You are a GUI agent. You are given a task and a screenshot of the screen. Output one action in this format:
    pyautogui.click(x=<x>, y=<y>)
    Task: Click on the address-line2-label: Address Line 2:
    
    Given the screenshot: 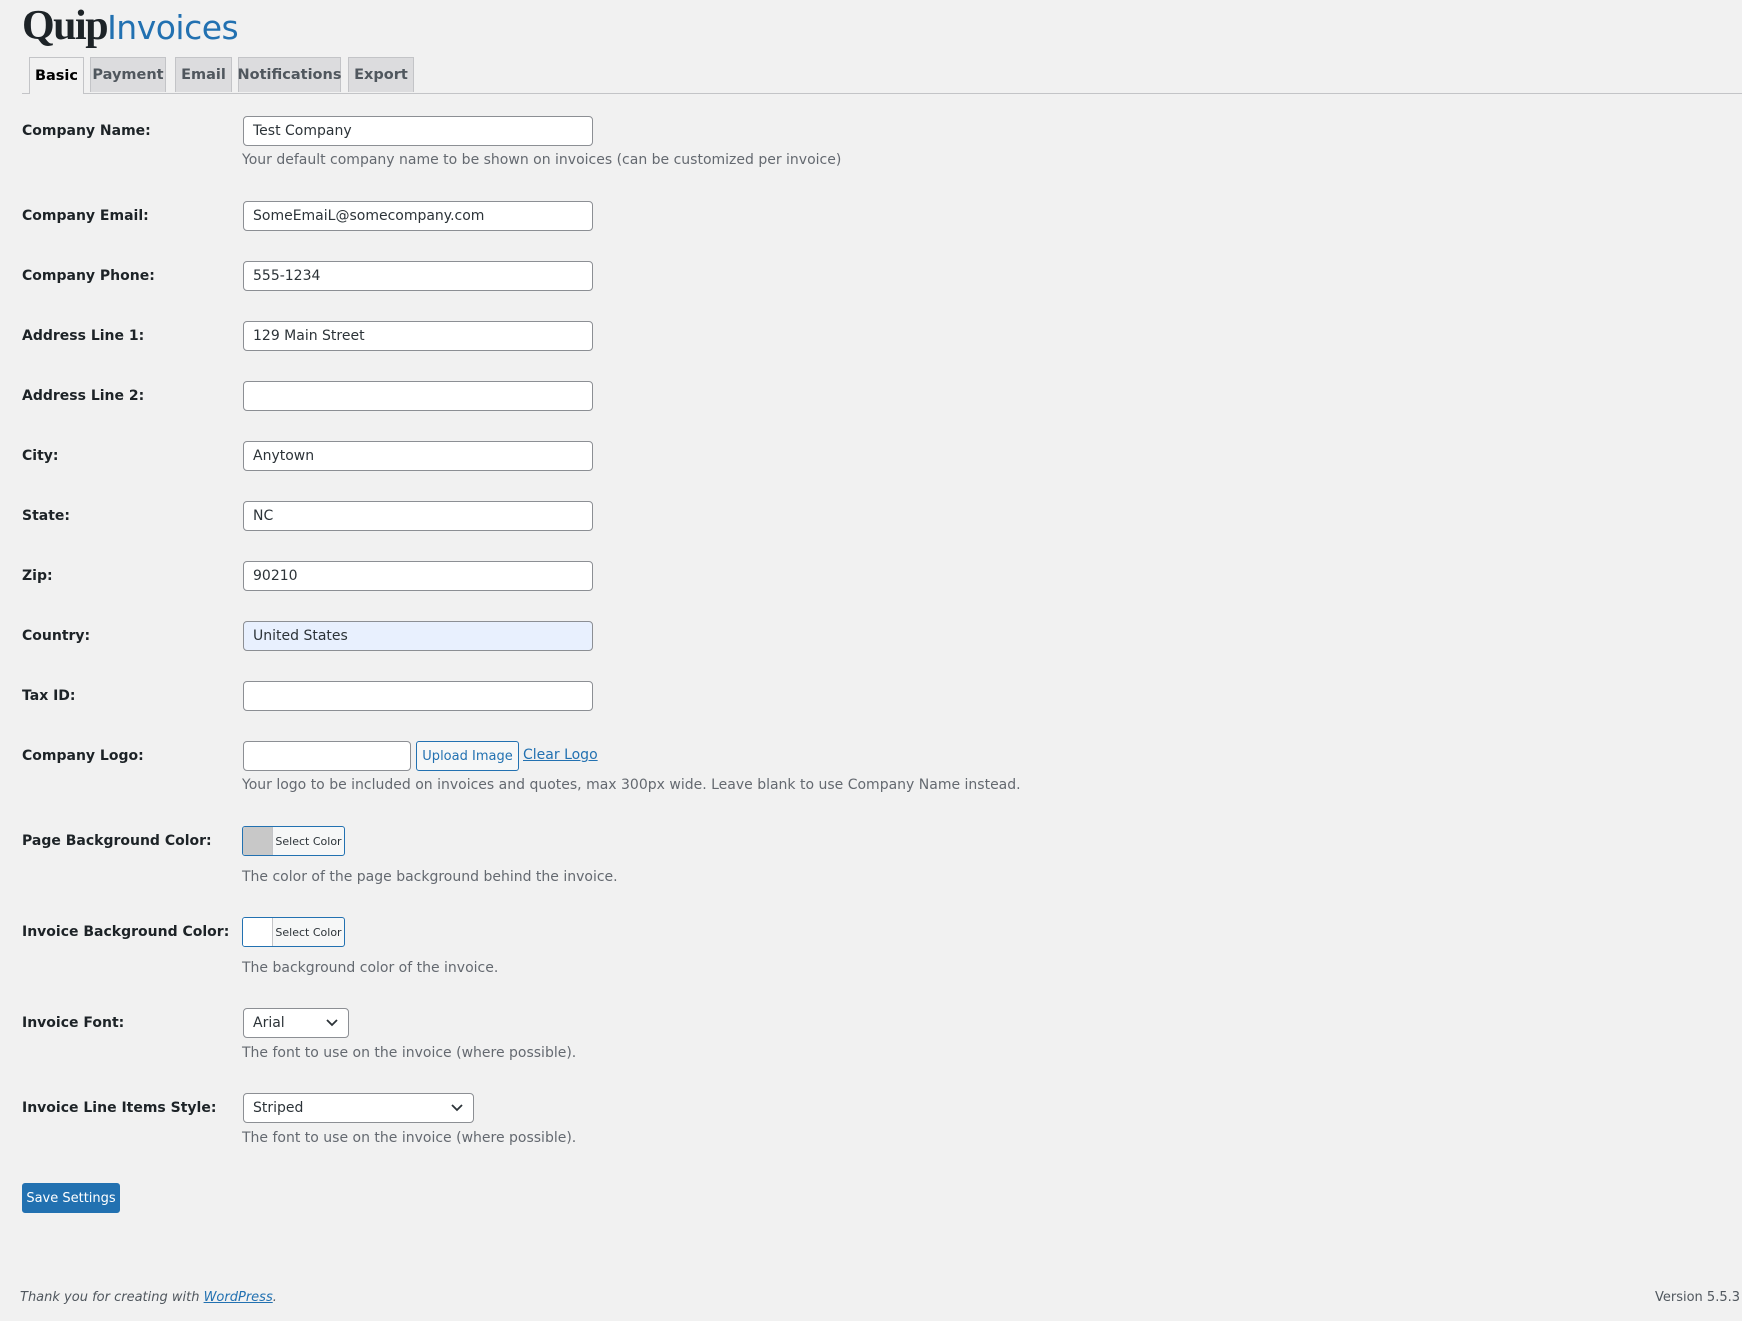 What is the action you would take?
    pyautogui.click(x=83, y=396)
    